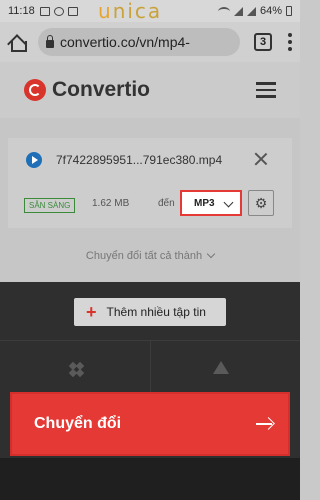  I want to click on convert-all-selector: Chuyển đổi tất cả thành, so click(150, 255).